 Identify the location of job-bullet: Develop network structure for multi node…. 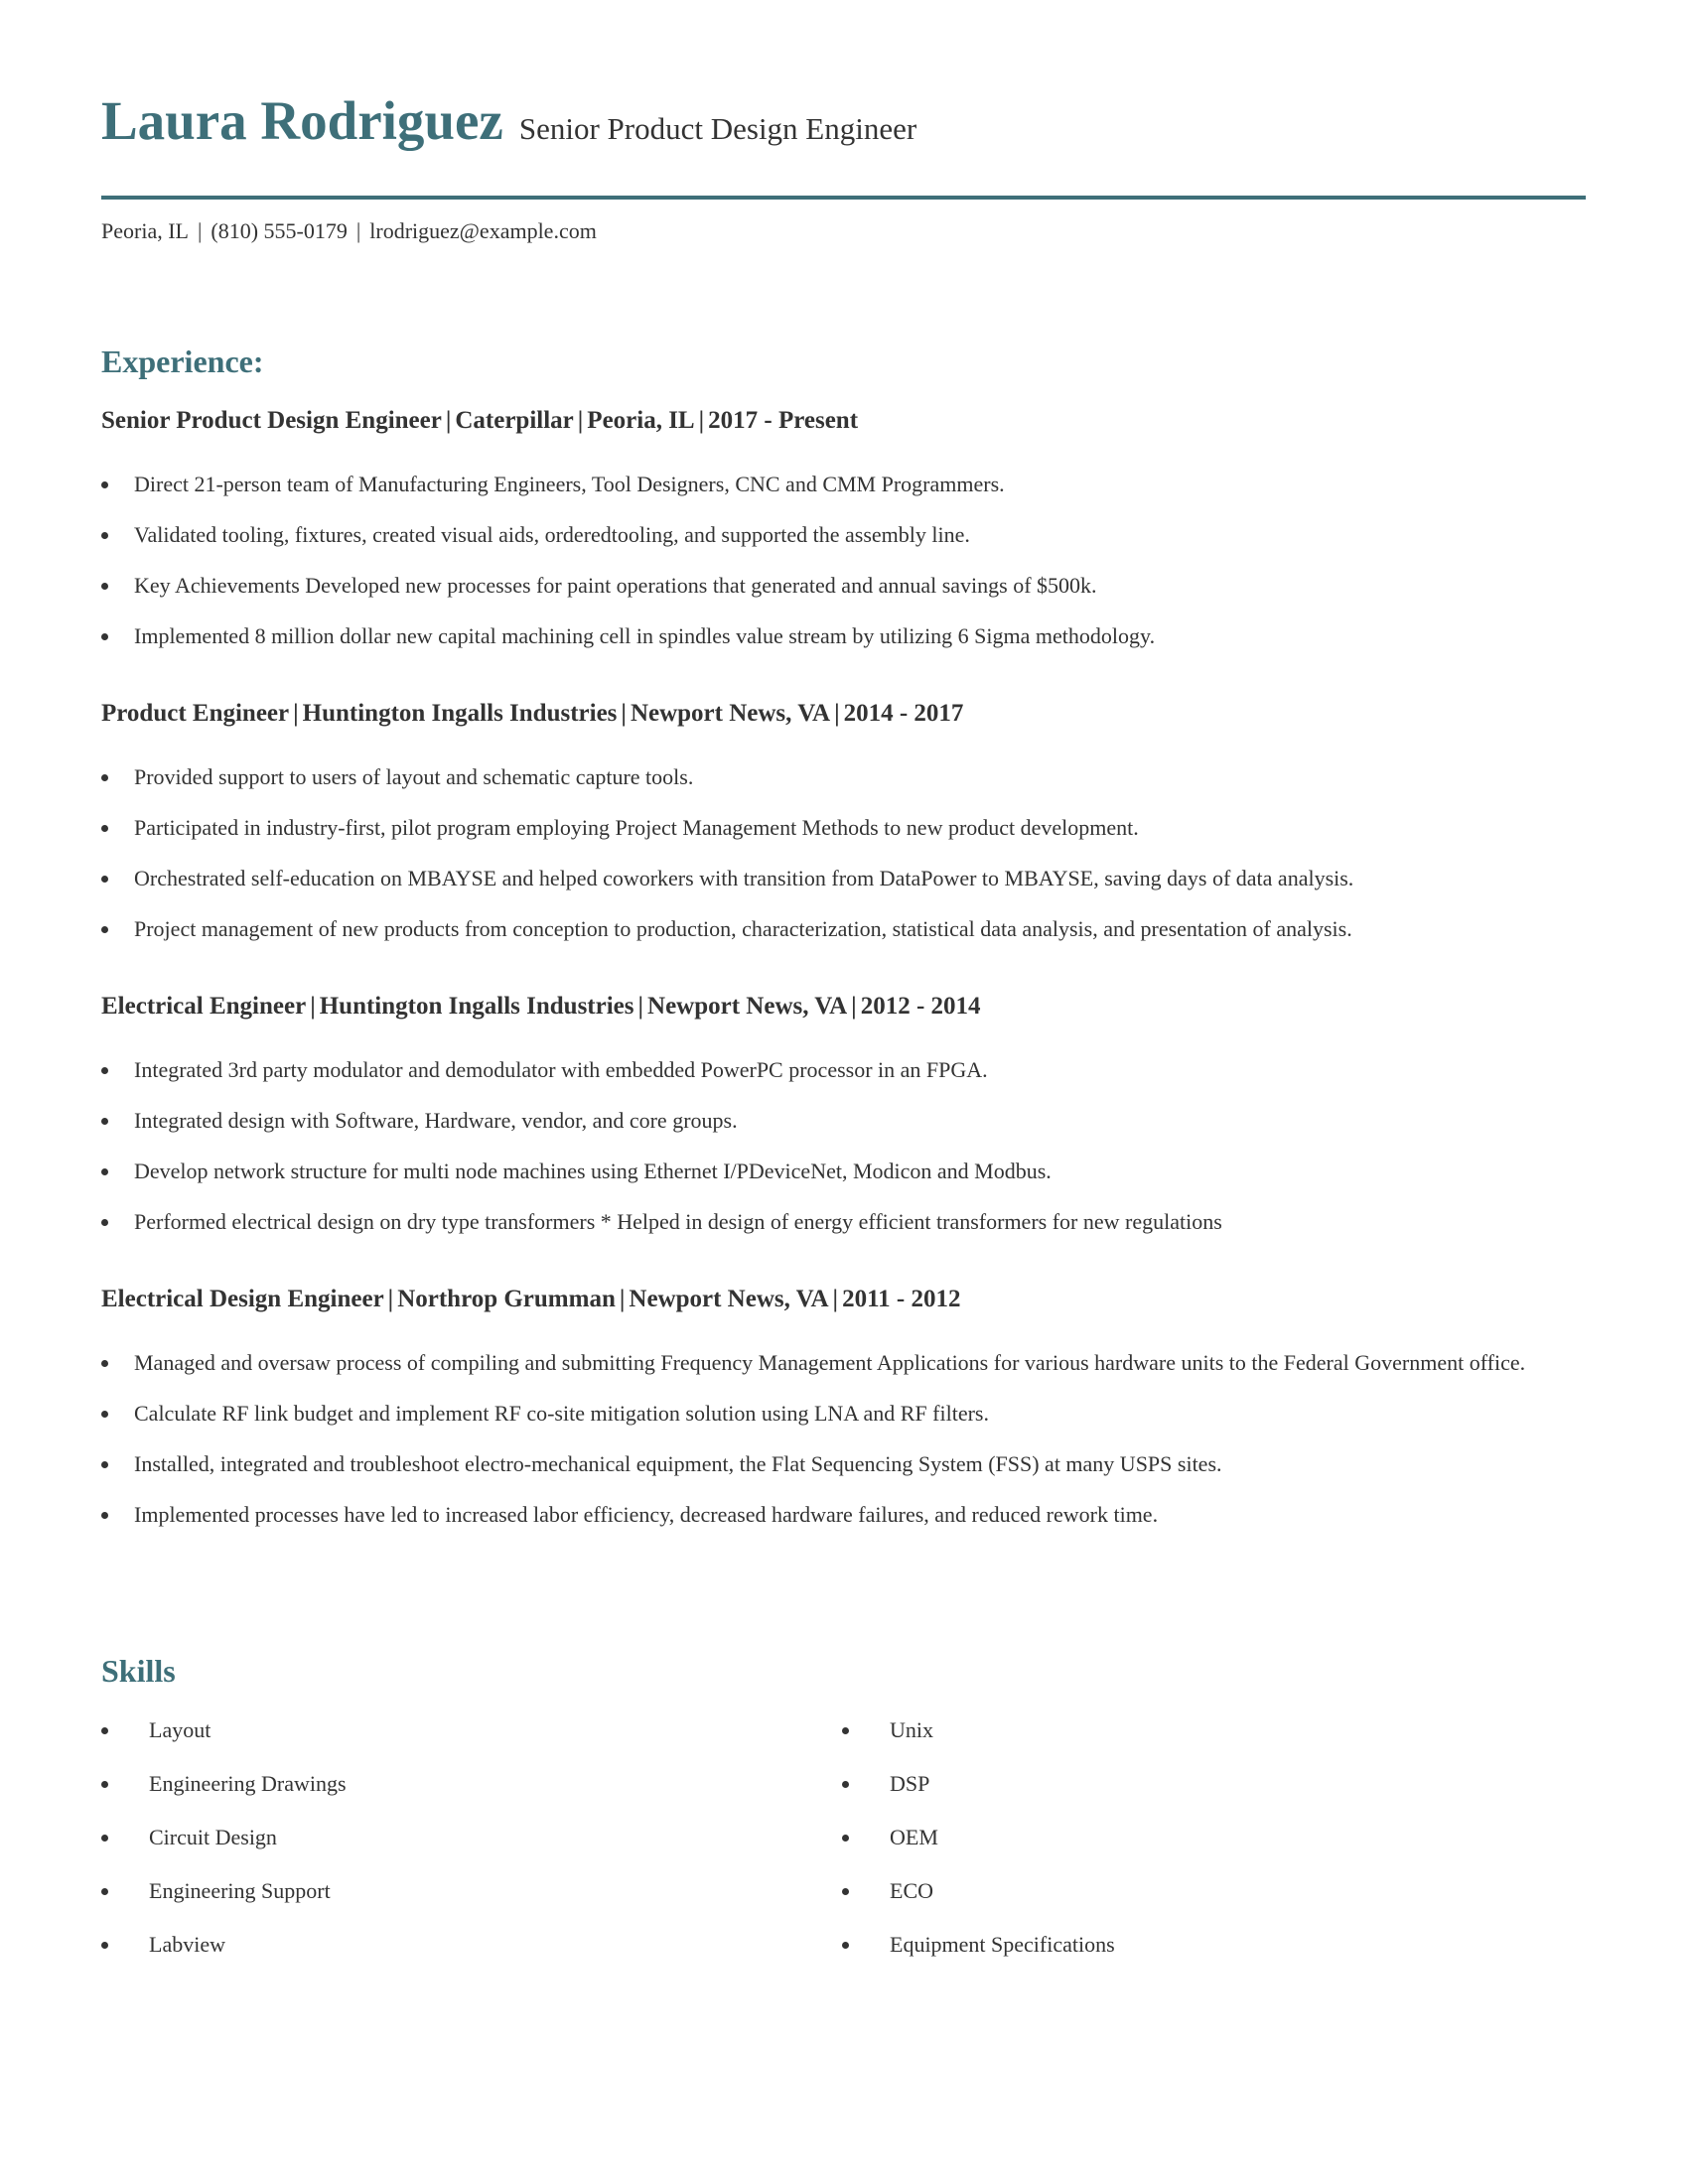
(843, 1171).